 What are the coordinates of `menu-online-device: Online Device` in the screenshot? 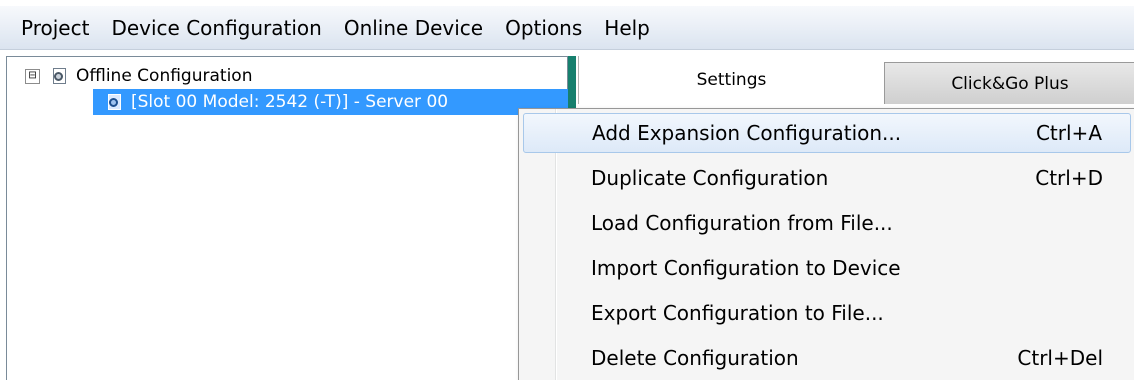 It's located at (413, 28).